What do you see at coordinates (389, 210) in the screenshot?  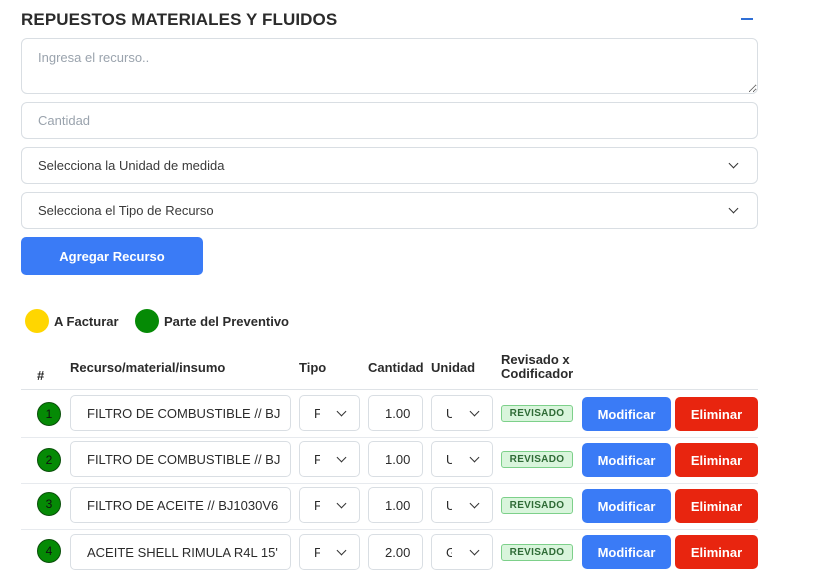 I see `type-select: Selecciona el Tipo de Recurso` at bounding box center [389, 210].